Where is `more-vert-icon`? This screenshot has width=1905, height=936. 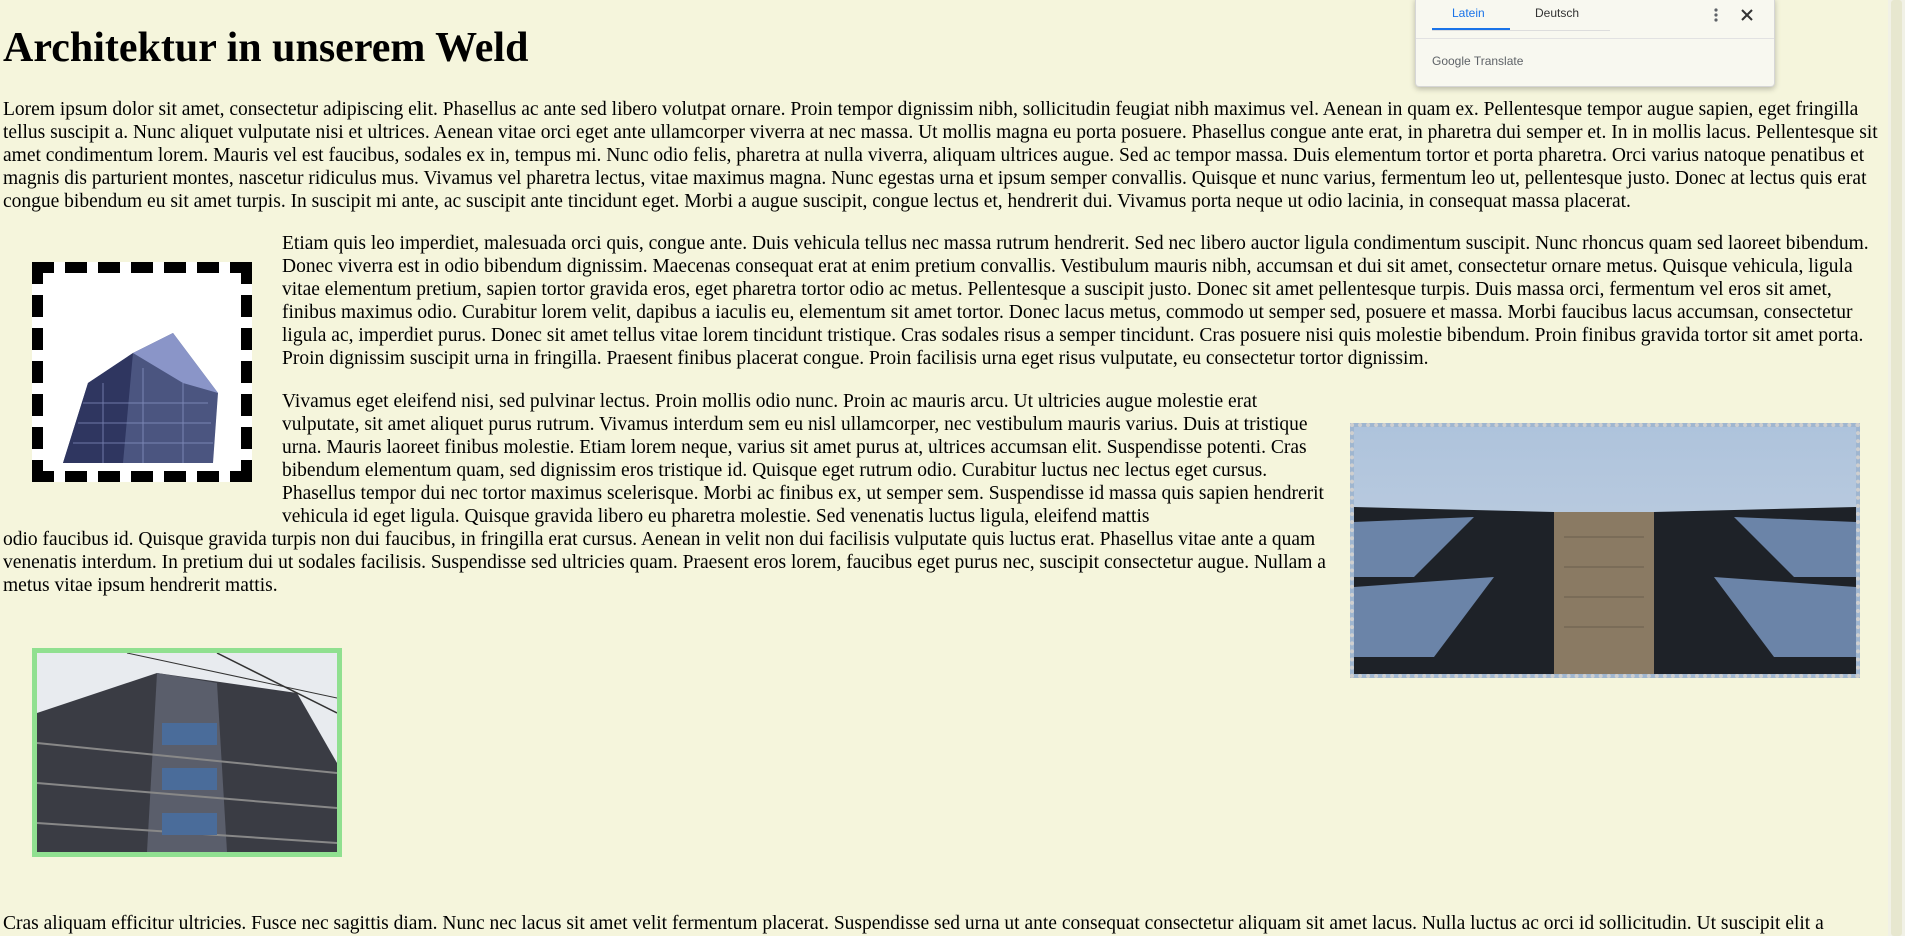
more-vert-icon is located at coordinates (1716, 15).